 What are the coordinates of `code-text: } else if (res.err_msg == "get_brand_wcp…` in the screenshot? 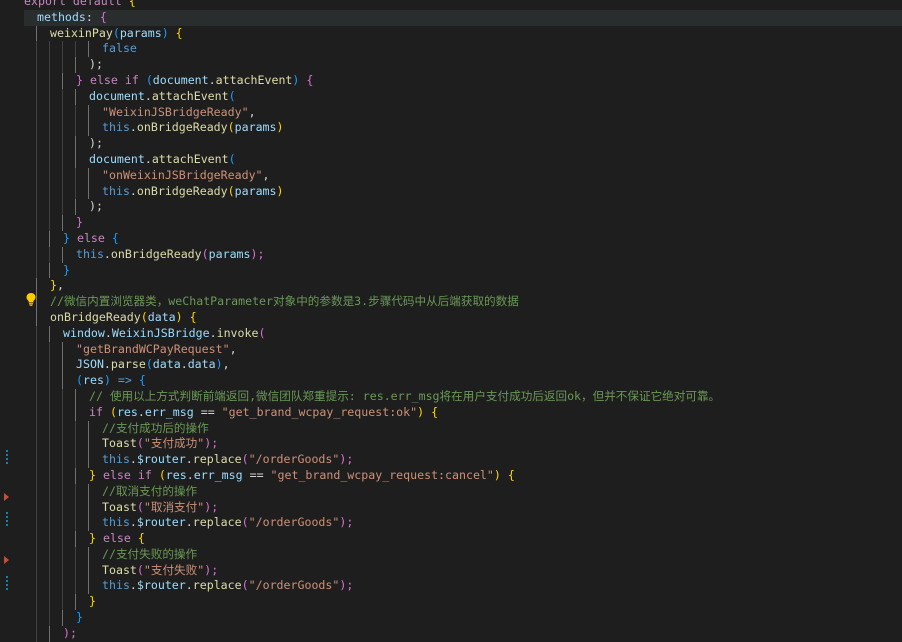 It's located at (302, 476).